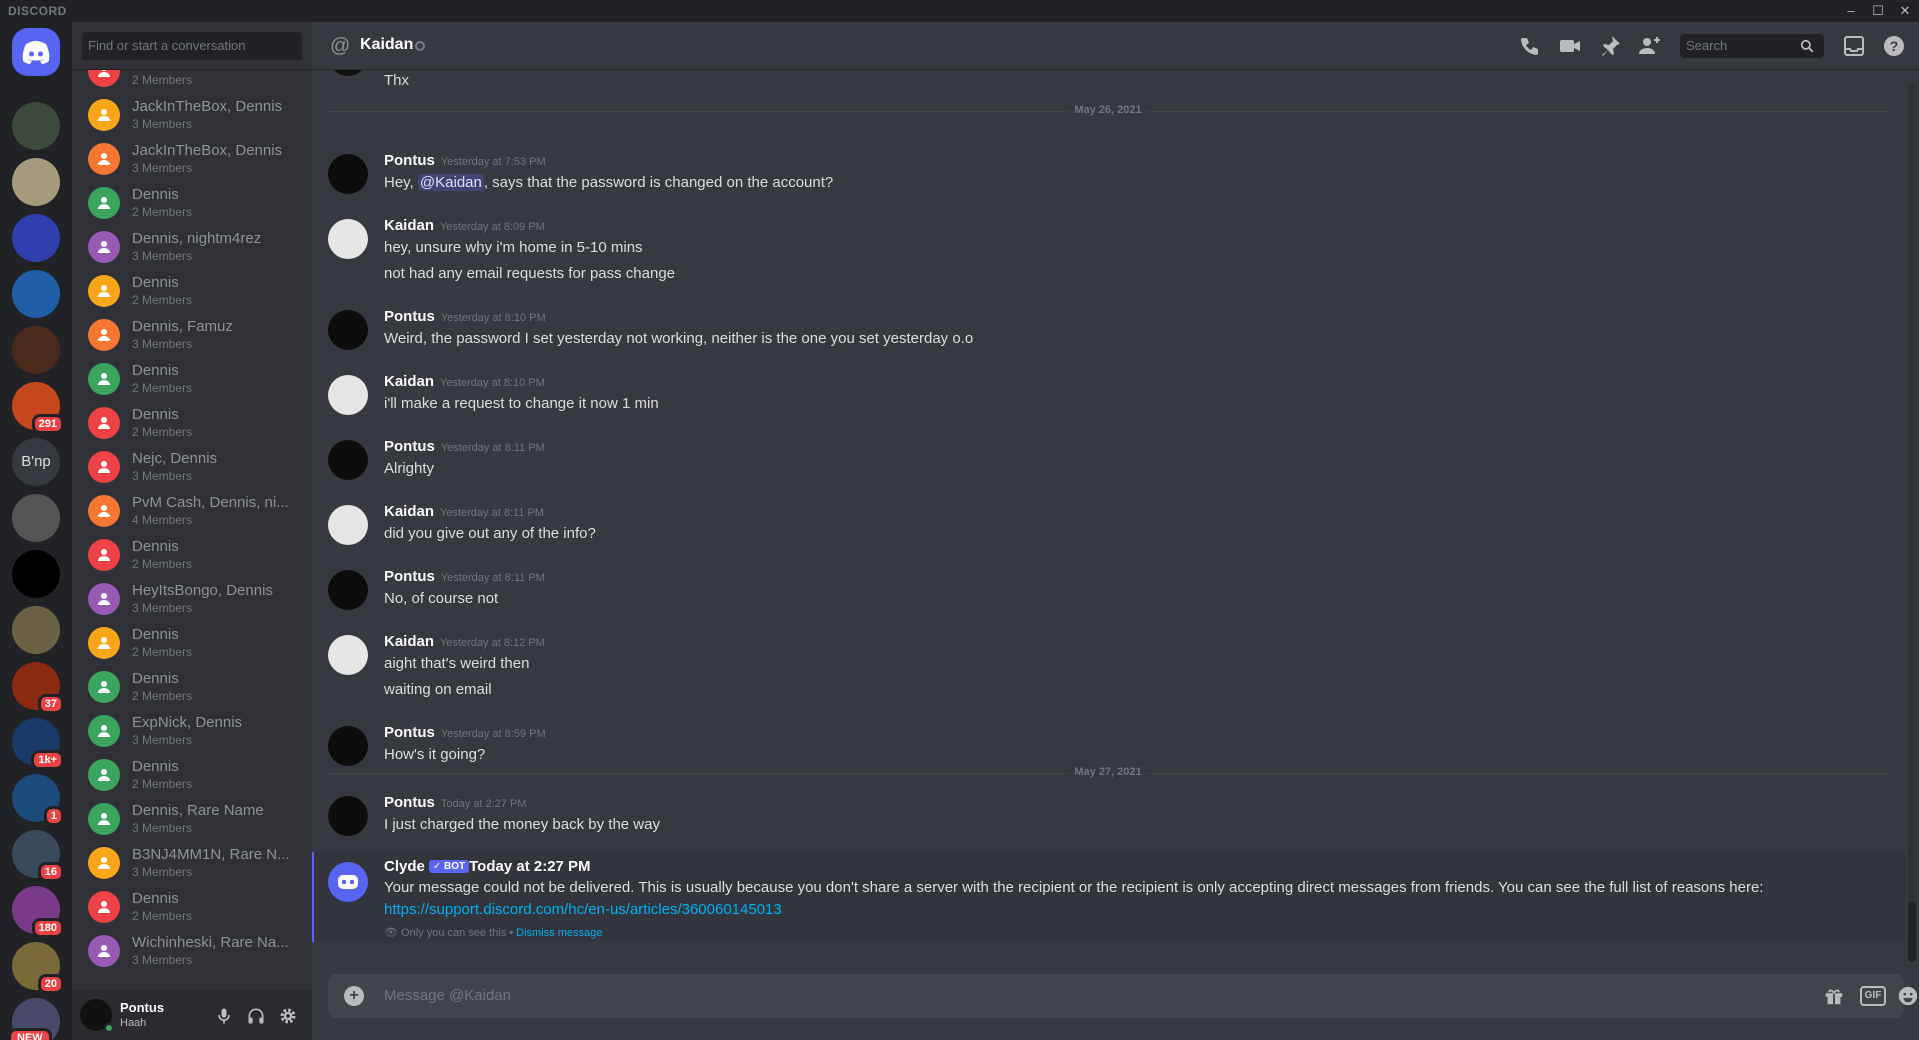 This screenshot has height=1040, width=1919. I want to click on video-call-icon, so click(1570, 46).